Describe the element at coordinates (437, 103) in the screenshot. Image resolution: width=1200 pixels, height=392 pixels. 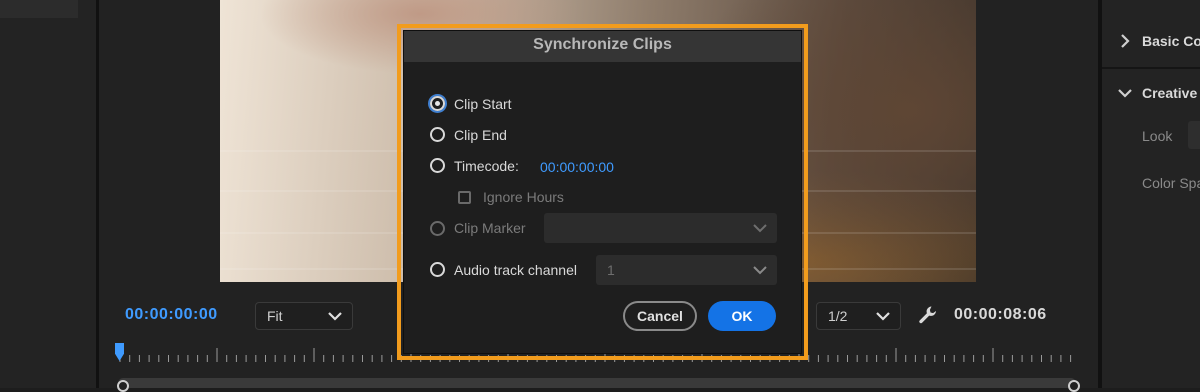
I see `clip-start-radio` at that location.